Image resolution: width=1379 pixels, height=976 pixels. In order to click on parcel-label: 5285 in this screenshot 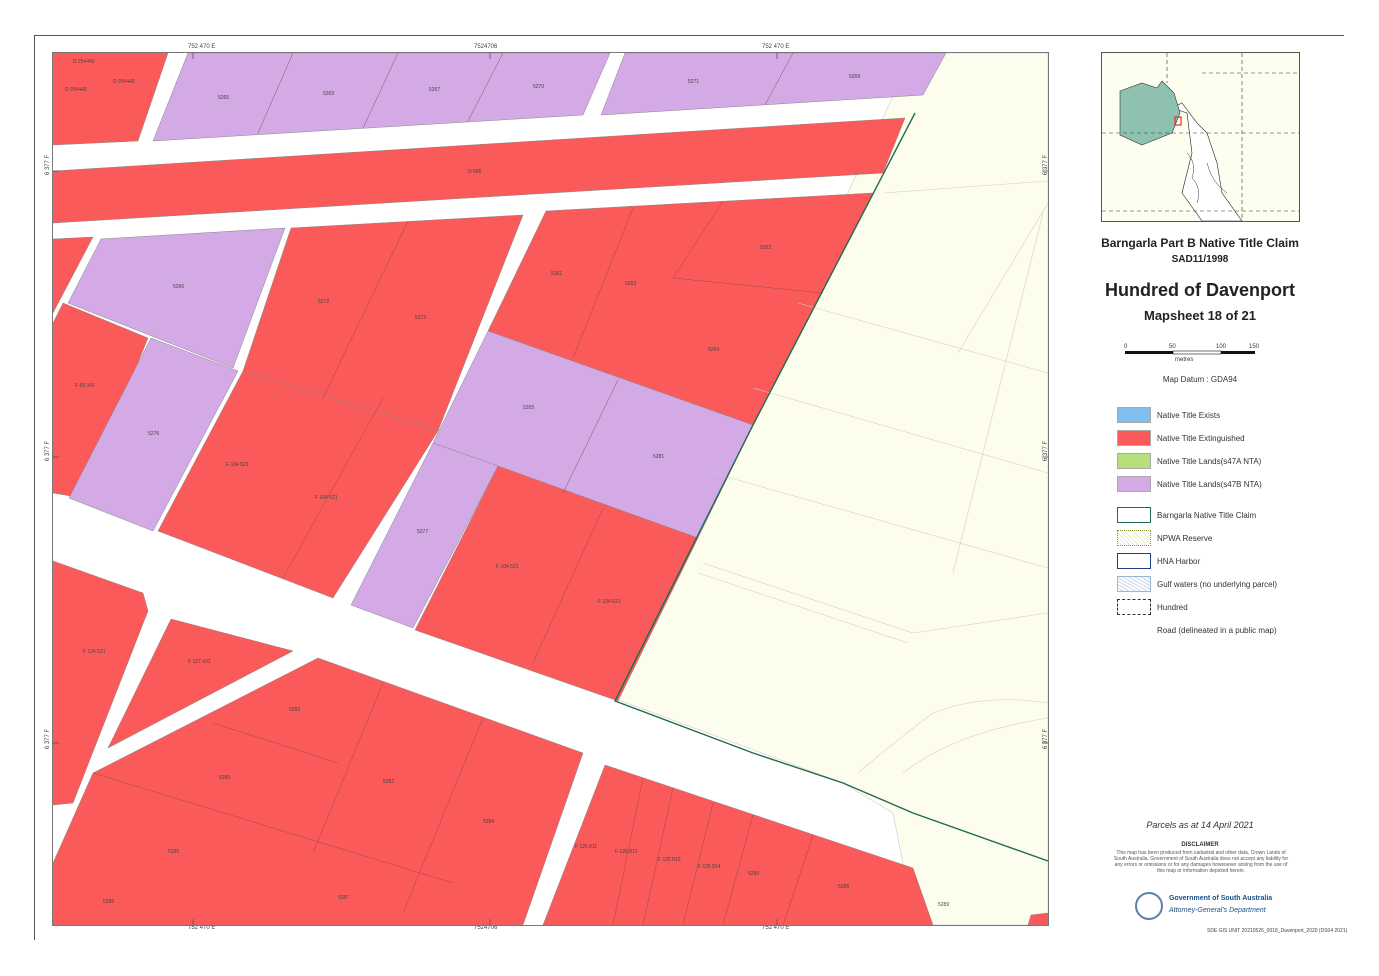, I will do `click(173, 852)`.